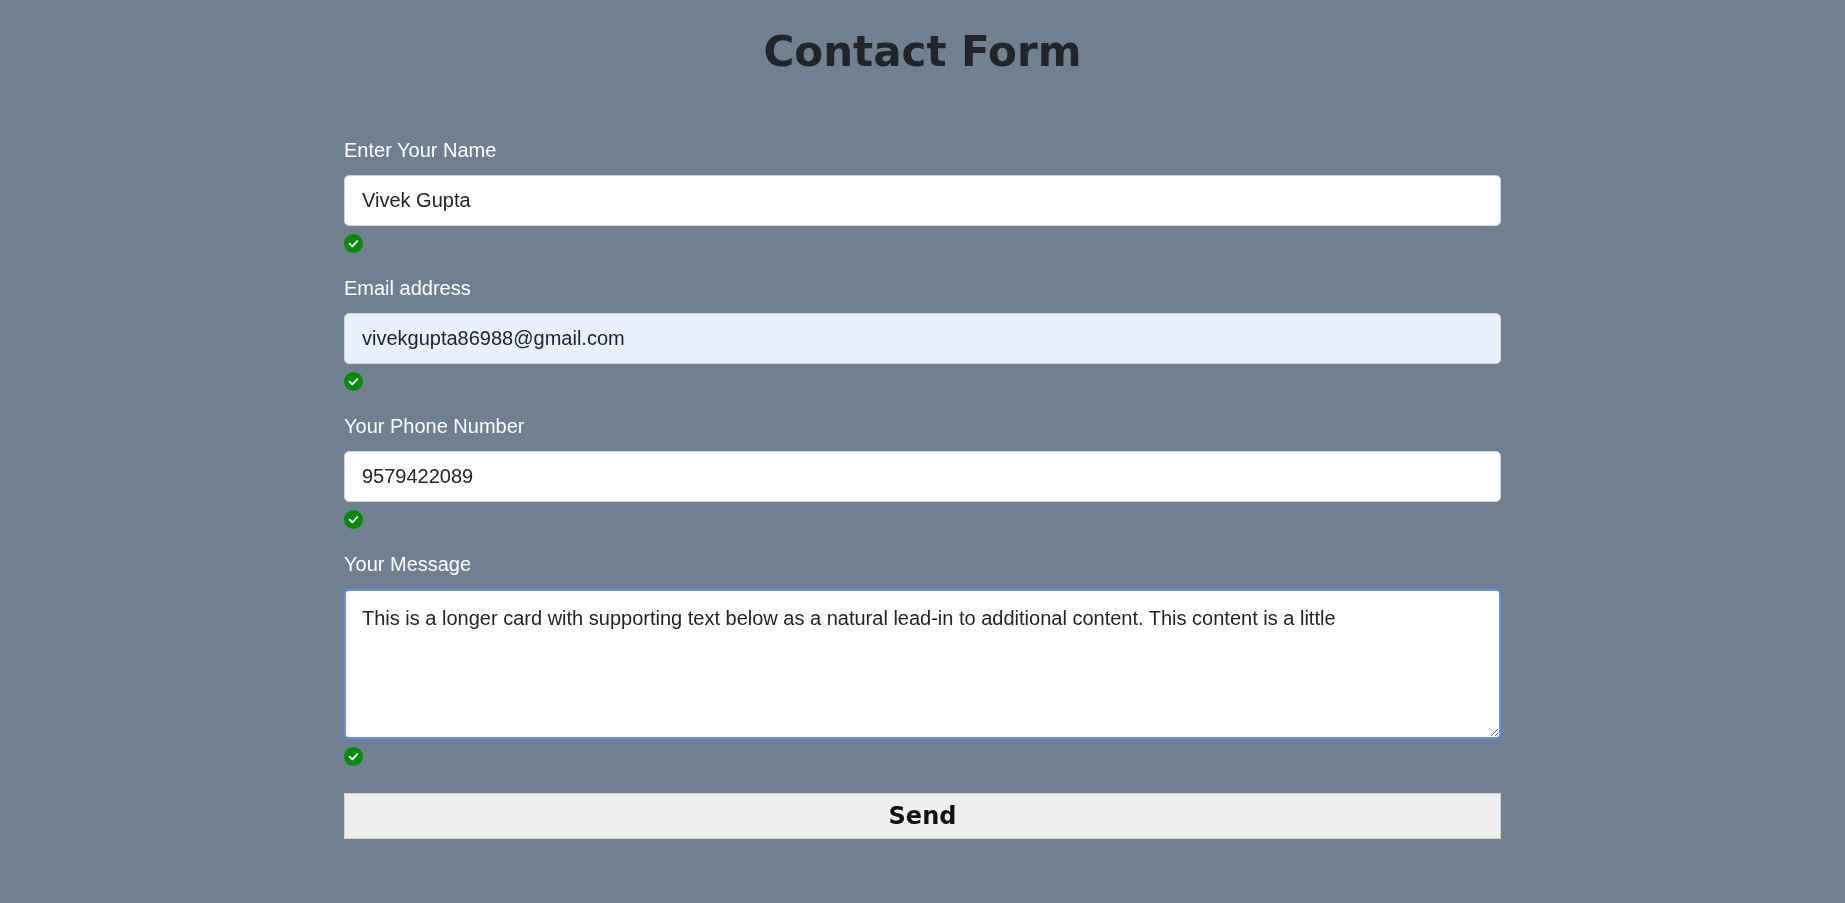  Describe the element at coordinates (922, 200) in the screenshot. I see `input-field: Vivek Gupta` at that location.